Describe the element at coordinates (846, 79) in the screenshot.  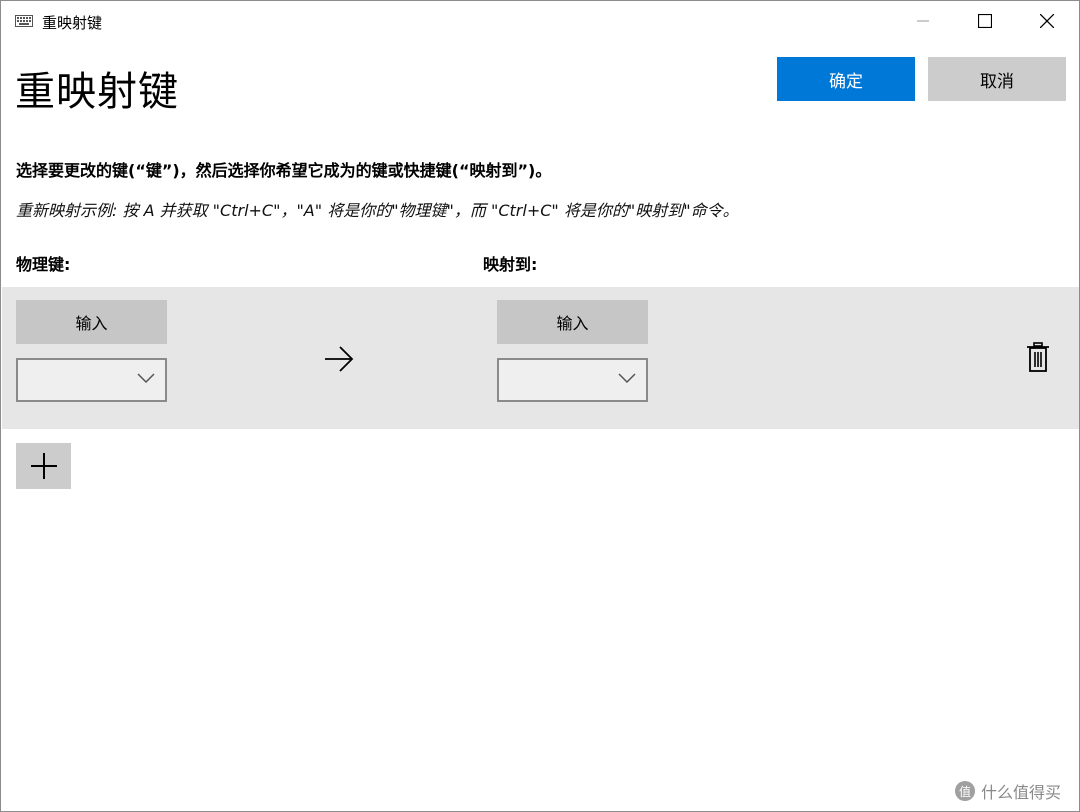
I see `ok-button: 确定` at that location.